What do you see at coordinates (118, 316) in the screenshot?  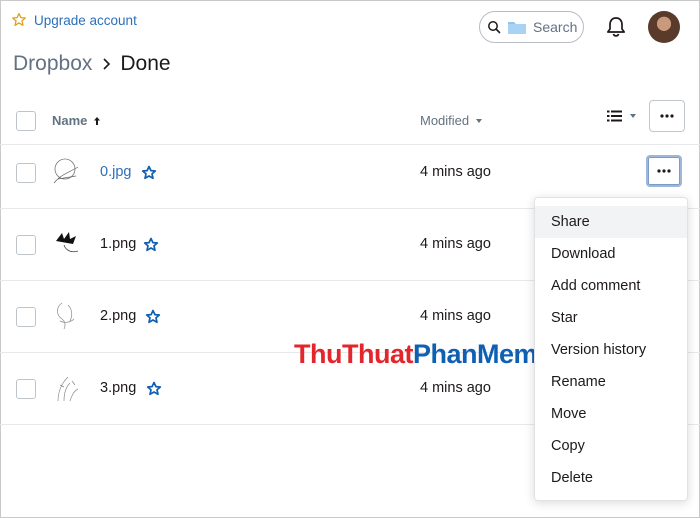 I see `file-name: 2.png` at bounding box center [118, 316].